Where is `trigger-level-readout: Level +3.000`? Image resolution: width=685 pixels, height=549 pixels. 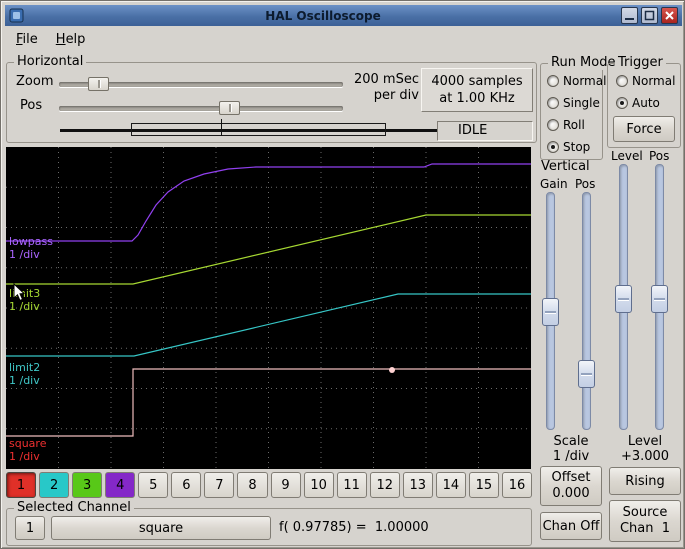
trigger-level-readout: Level +3.000 is located at coordinates (645, 449).